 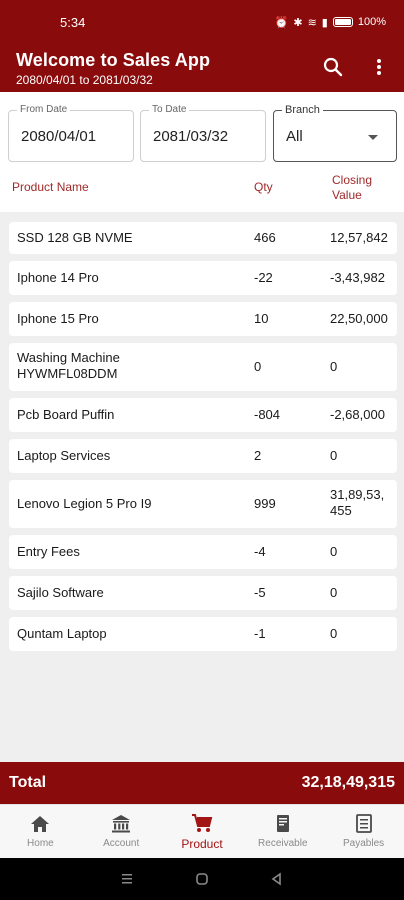 I want to click on to-date-field: To Date 2081/03/32, so click(x=203, y=133).